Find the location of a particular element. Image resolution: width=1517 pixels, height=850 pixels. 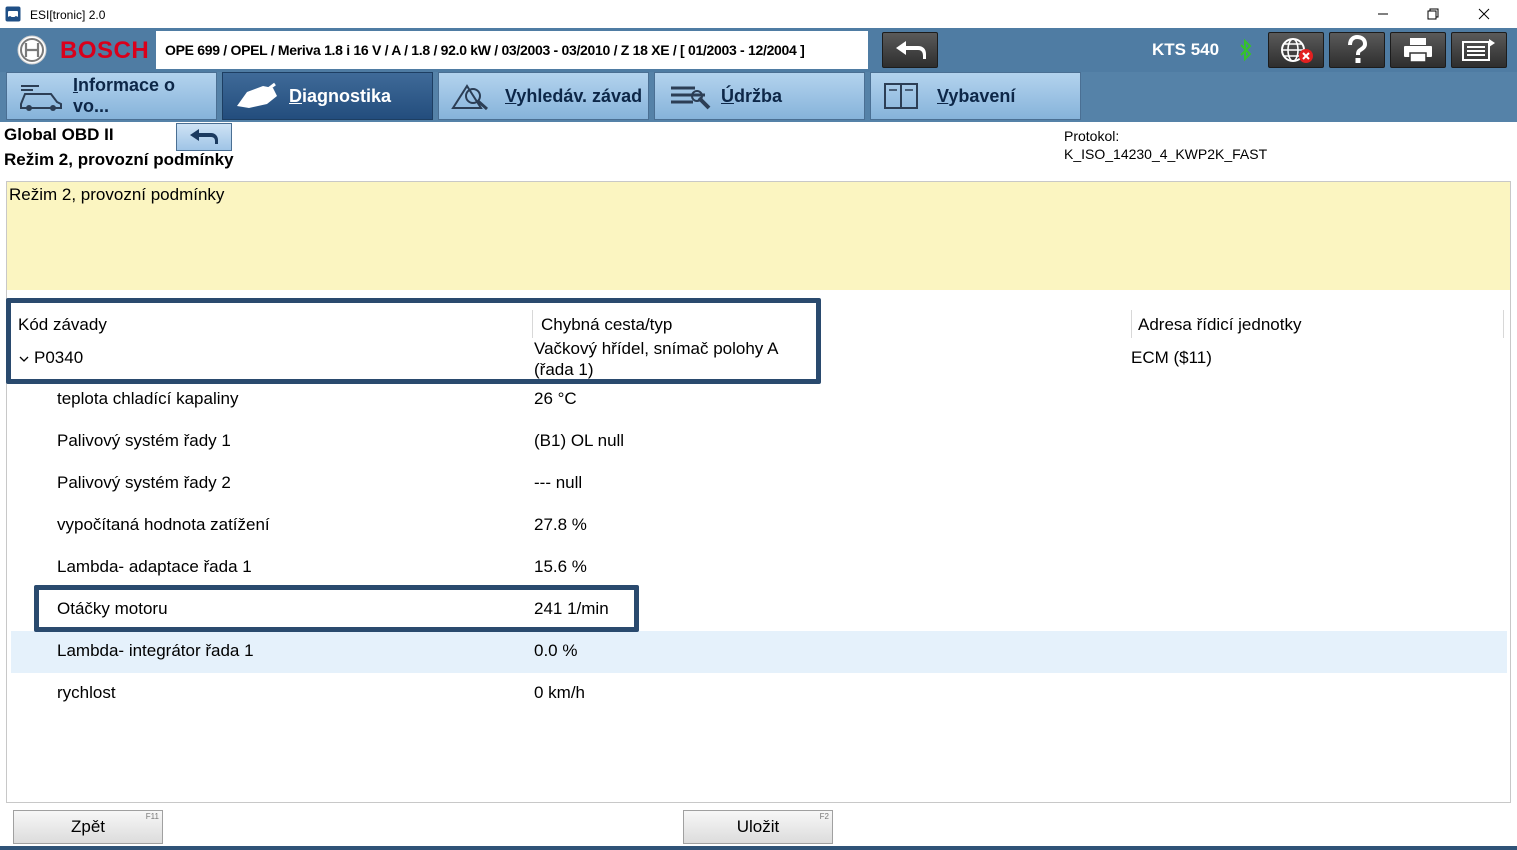

extras-menu-button is located at coordinates (1479, 50).